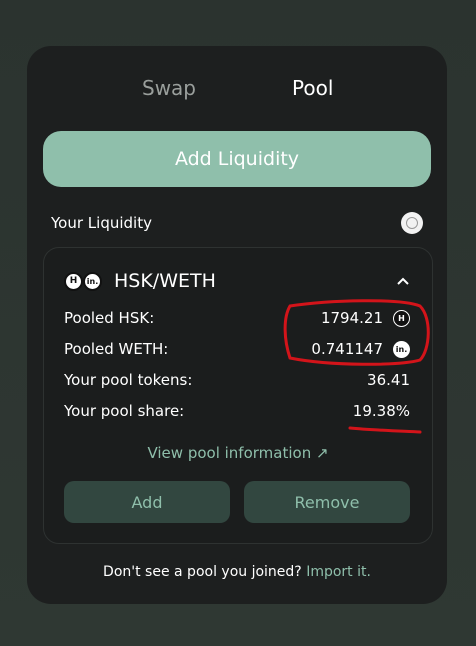 This screenshot has height=646, width=476. I want to click on your-liquidity-title: Your Liquidity, so click(101, 223).